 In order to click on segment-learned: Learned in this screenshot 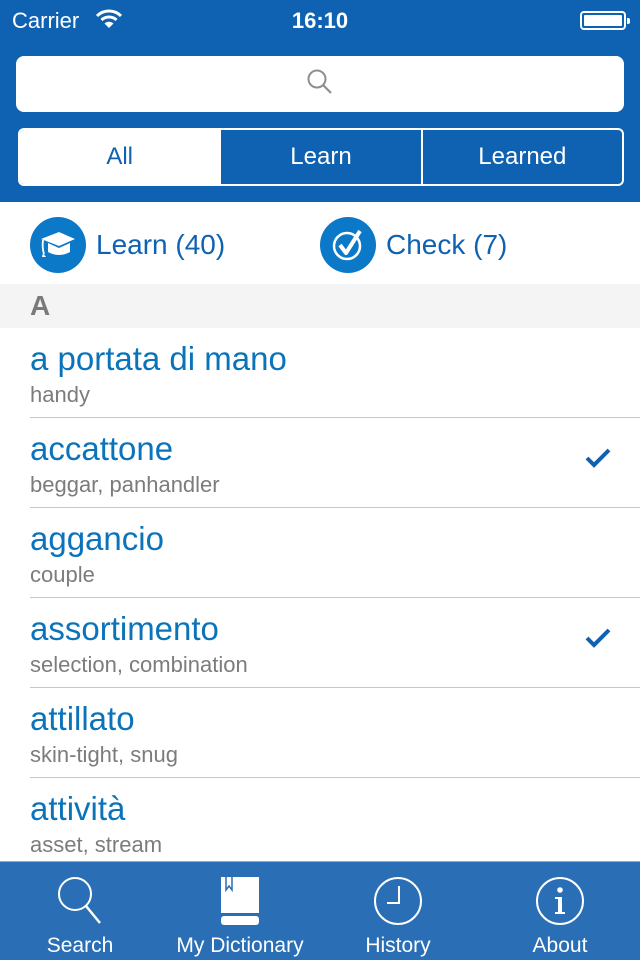, I will do `click(521, 157)`.